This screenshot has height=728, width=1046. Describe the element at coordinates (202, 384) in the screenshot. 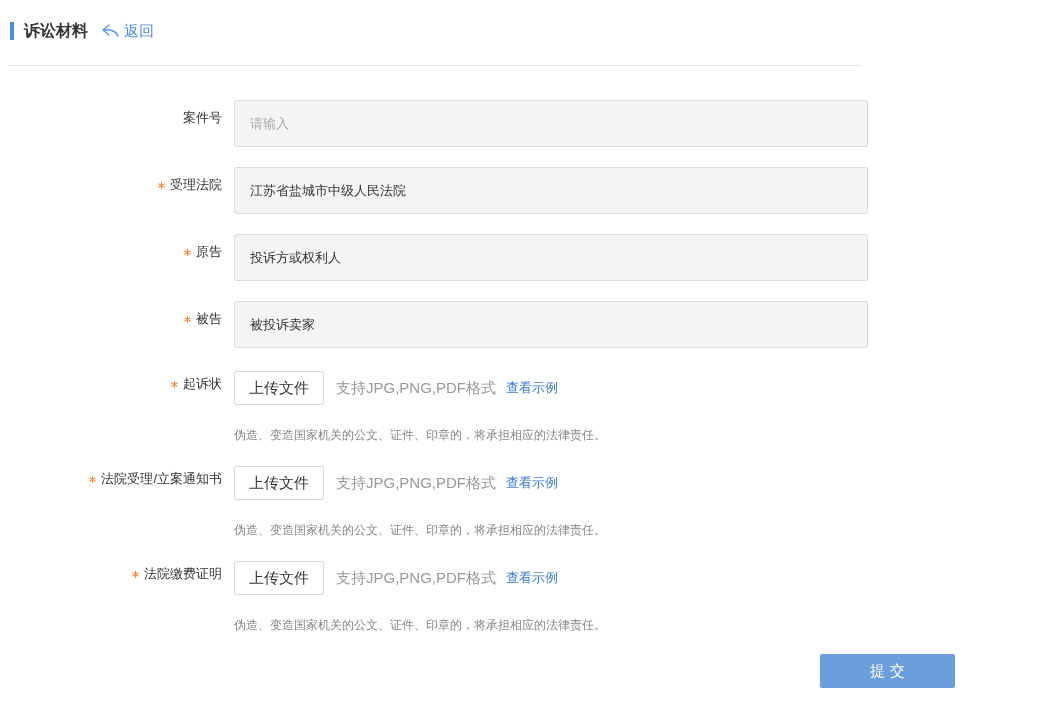

I see `field-label: 起诉状` at that location.